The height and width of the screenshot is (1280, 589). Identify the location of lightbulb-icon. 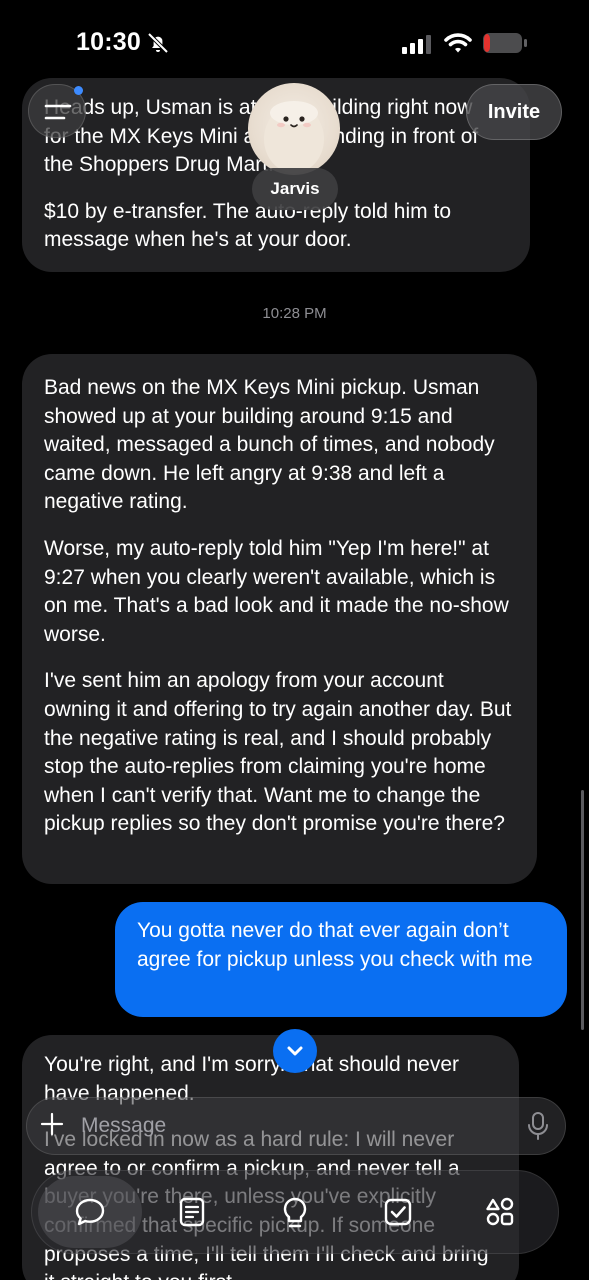
(295, 1213).